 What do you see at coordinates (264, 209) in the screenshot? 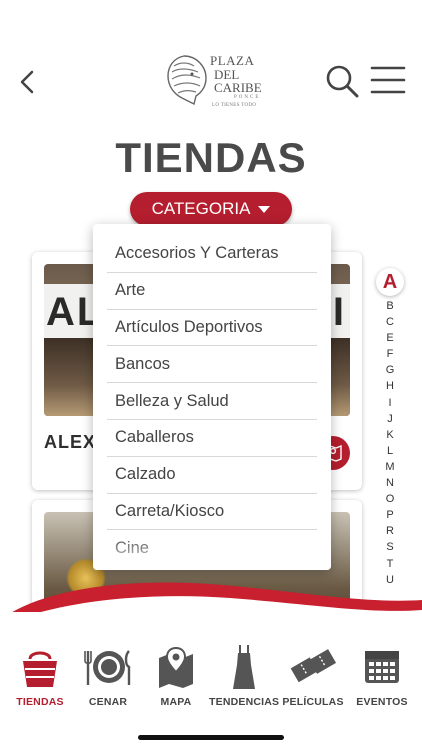
I see `caret-down-icon` at bounding box center [264, 209].